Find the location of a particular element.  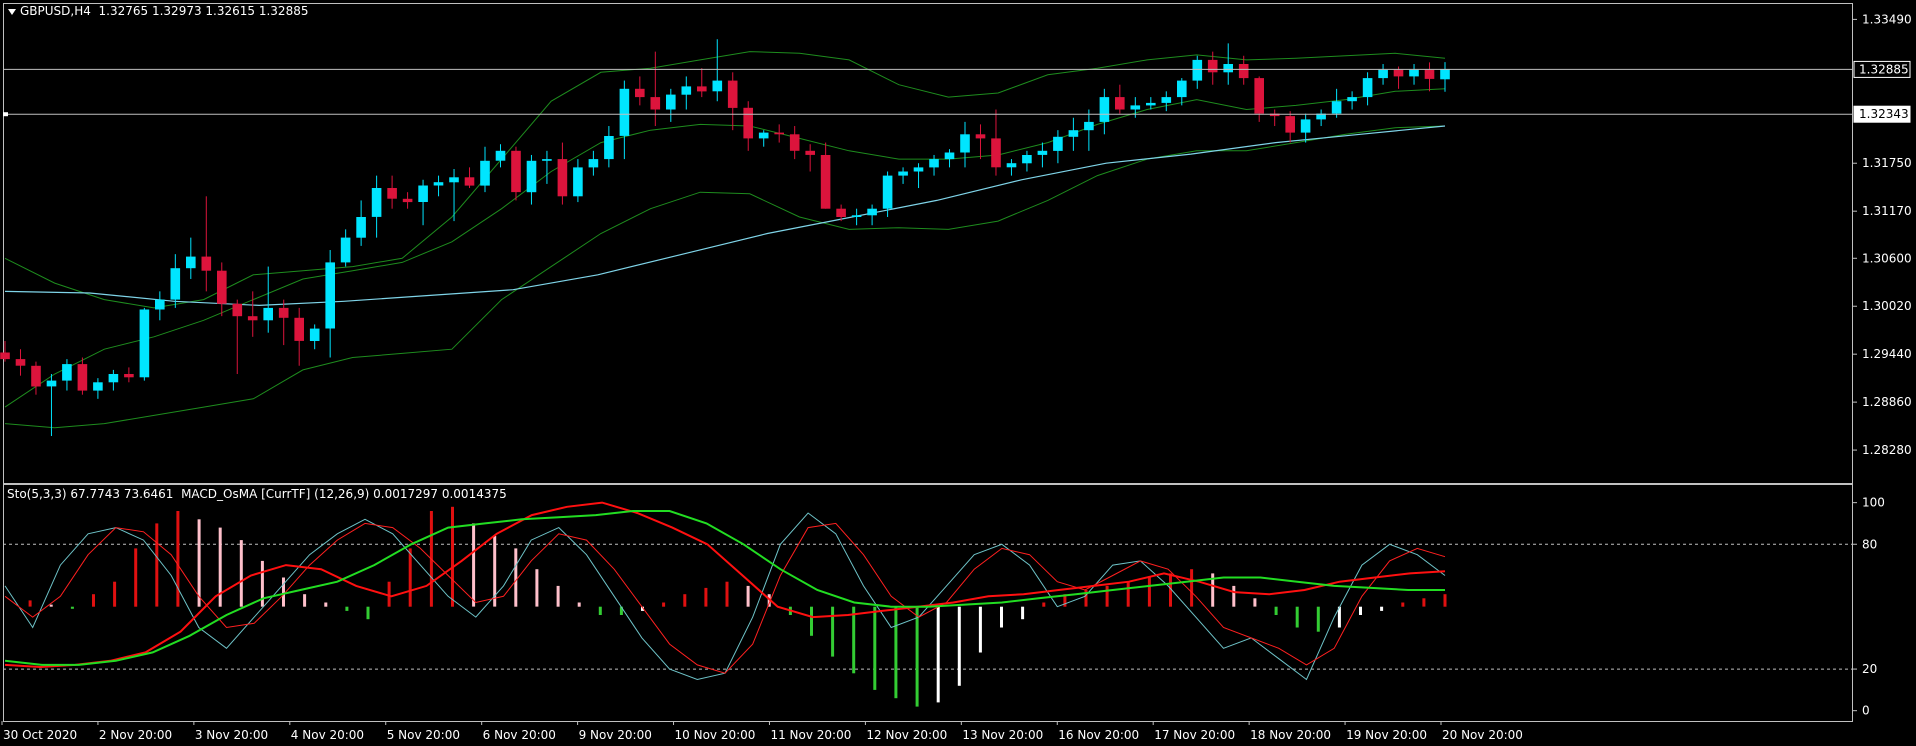

y-axis-tick-label: 1.33490 is located at coordinates (1887, 19).